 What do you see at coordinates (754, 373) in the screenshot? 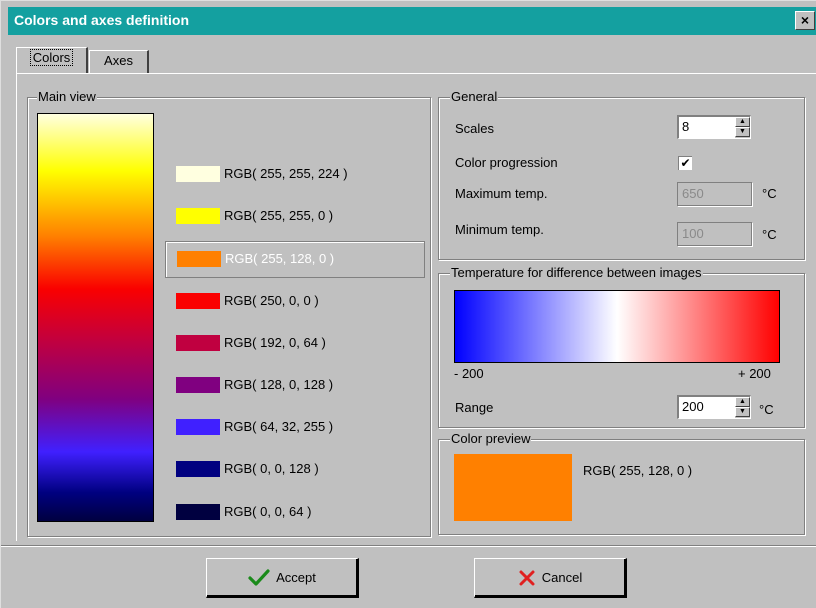
I see `difference-max-label: + 200` at bounding box center [754, 373].